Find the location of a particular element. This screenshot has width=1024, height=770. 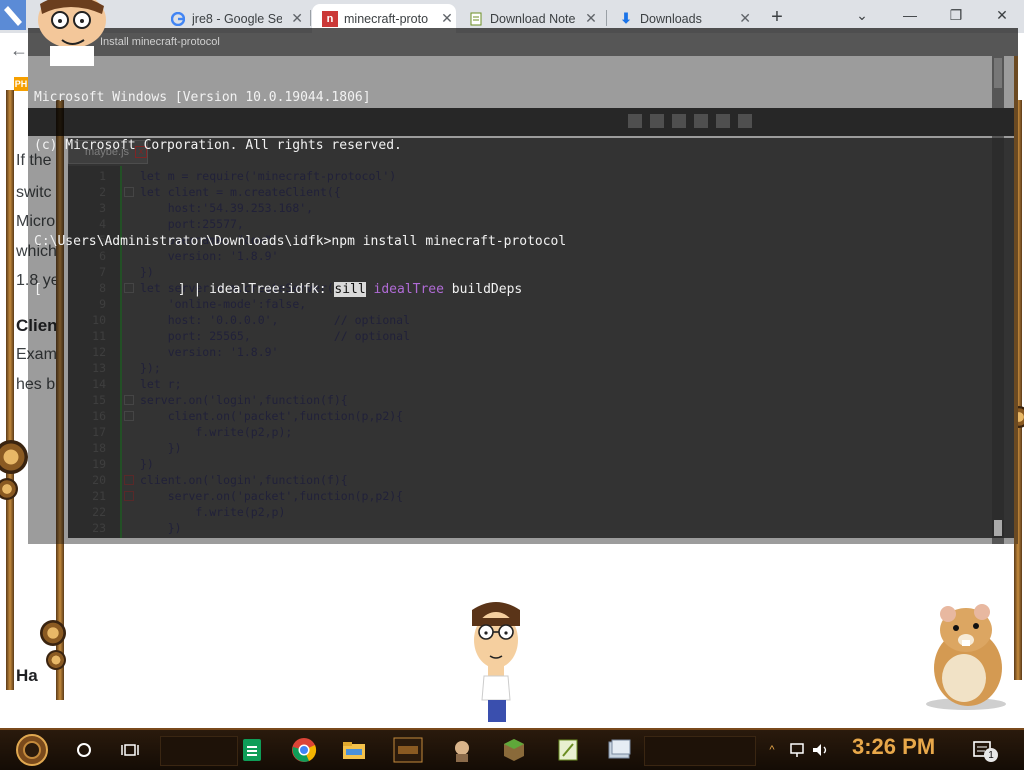

restore-button: ❐ is located at coordinates (956, 15).